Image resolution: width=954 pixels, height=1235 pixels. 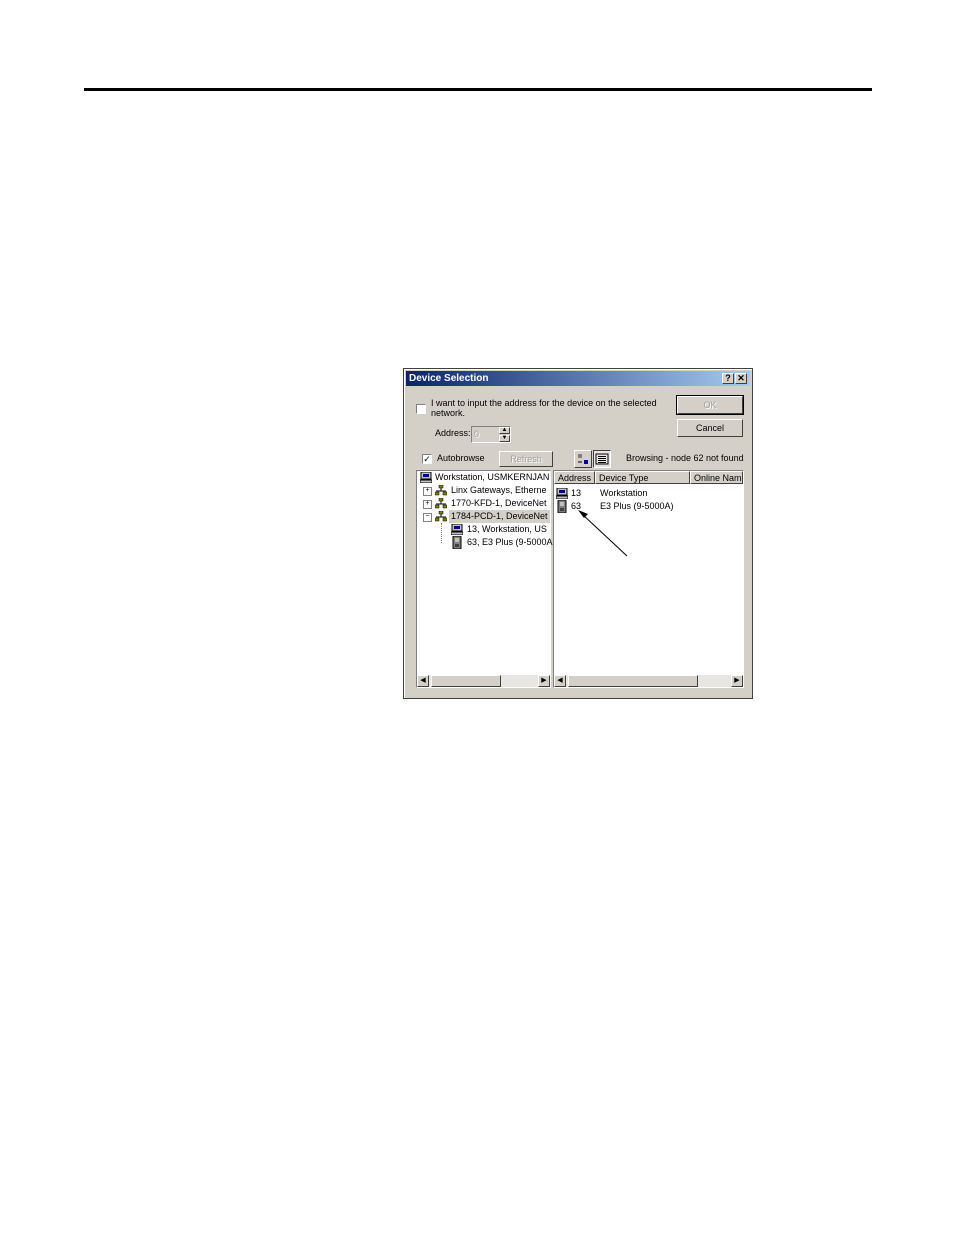 I want to click on table-row: 13 Workstation, so click(x=648, y=493).